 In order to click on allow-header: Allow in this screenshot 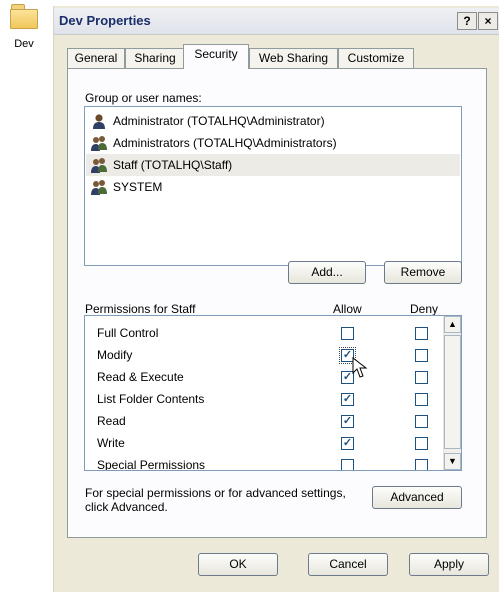, I will do `click(347, 309)`.